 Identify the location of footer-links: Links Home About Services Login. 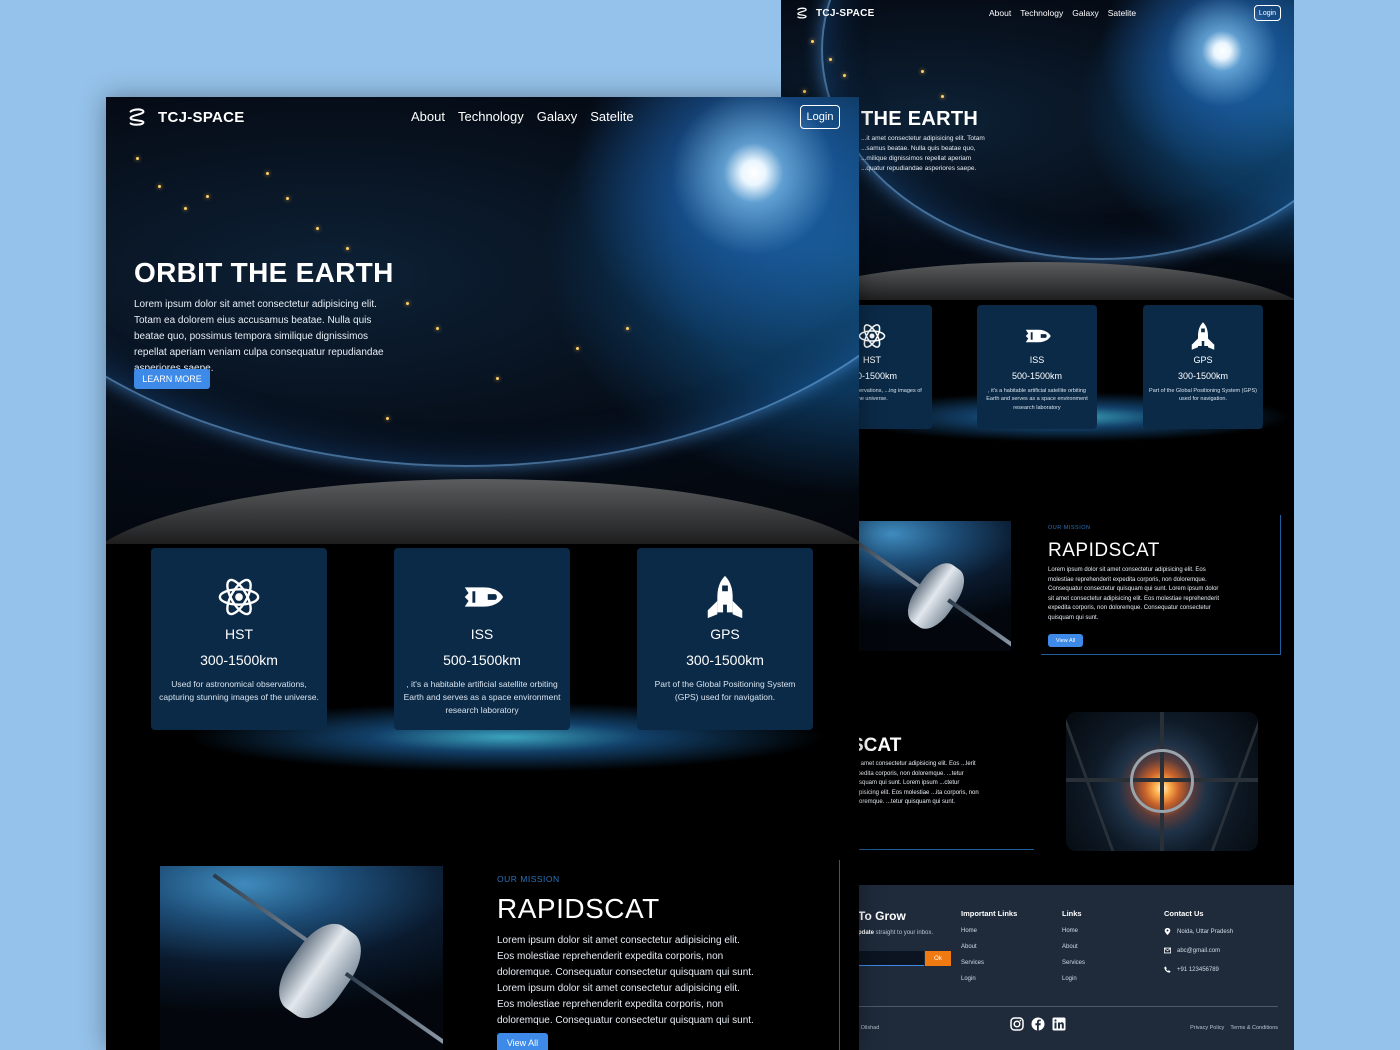
(1073, 950).